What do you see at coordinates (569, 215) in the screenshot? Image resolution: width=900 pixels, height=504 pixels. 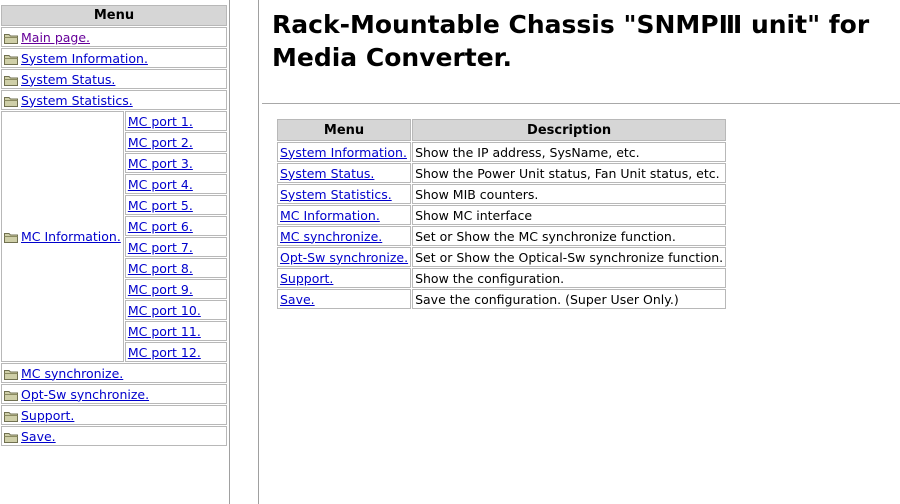 I see `table-cell-description: Show MC interface` at bounding box center [569, 215].